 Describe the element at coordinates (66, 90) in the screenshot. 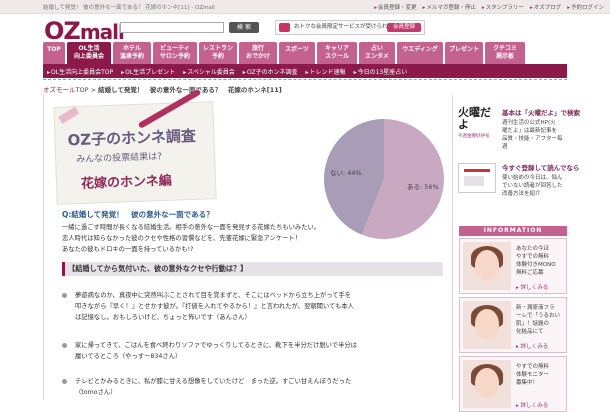

I see `breadcrumb-home: オズモールTOP` at that location.